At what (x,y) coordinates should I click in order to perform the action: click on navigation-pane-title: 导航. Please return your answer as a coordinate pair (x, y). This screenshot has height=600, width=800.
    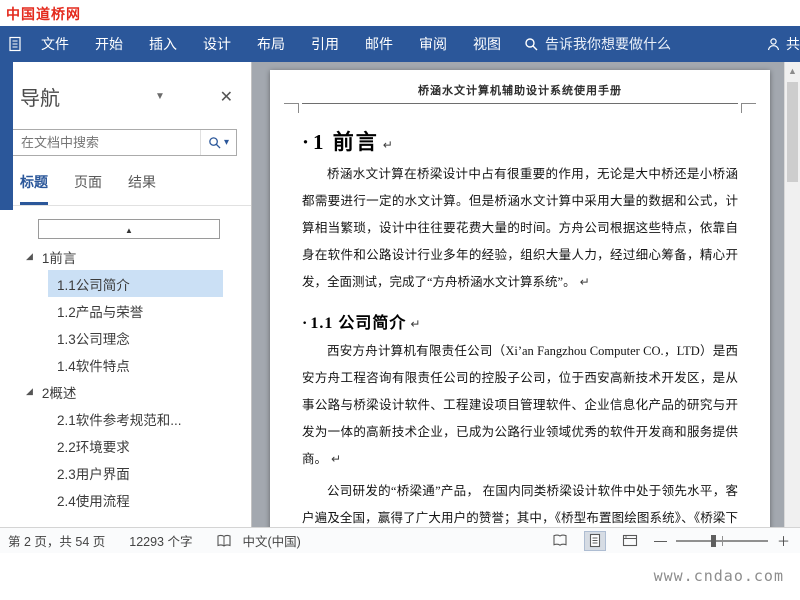
    Looking at the image, I should click on (40, 99).